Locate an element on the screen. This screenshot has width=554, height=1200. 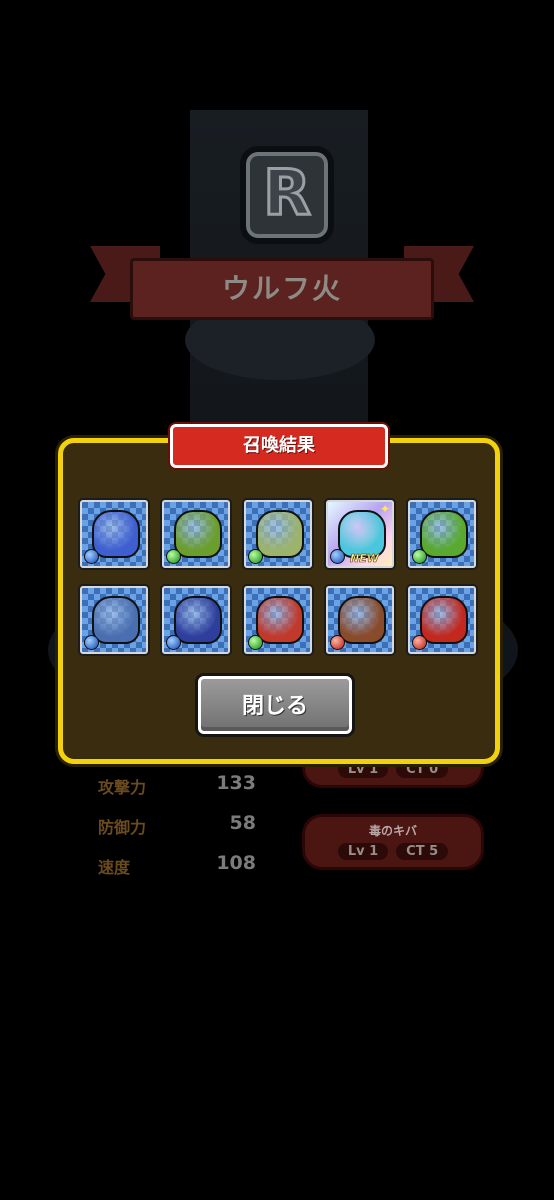
new-badge: NEW is located at coordinates (364, 559).